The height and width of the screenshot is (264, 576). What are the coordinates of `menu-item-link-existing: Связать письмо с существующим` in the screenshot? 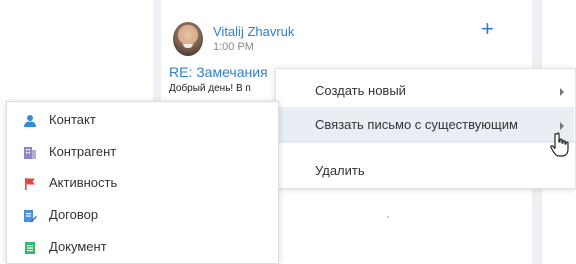 It's located at (425, 125).